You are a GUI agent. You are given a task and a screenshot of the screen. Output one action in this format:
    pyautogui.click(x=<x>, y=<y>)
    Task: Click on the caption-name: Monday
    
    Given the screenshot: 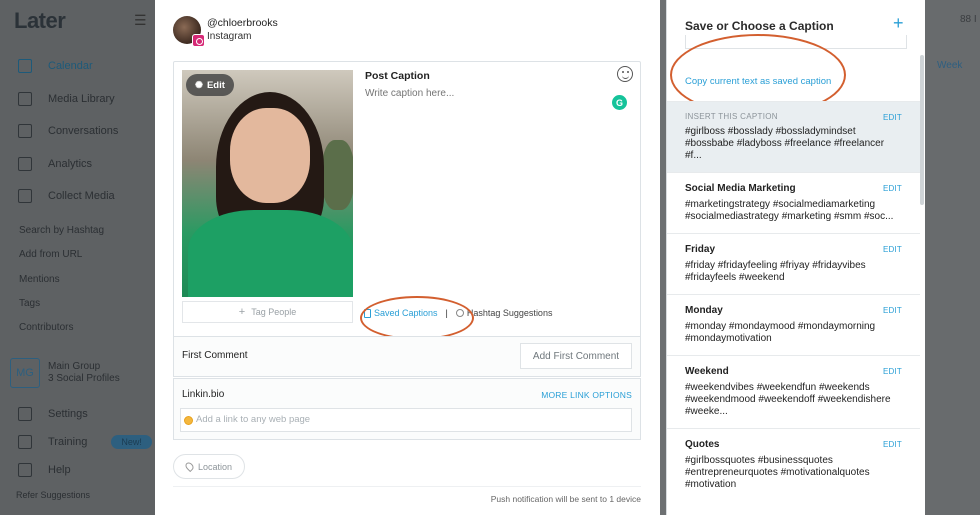 What is the action you would take?
    pyautogui.click(x=704, y=310)
    